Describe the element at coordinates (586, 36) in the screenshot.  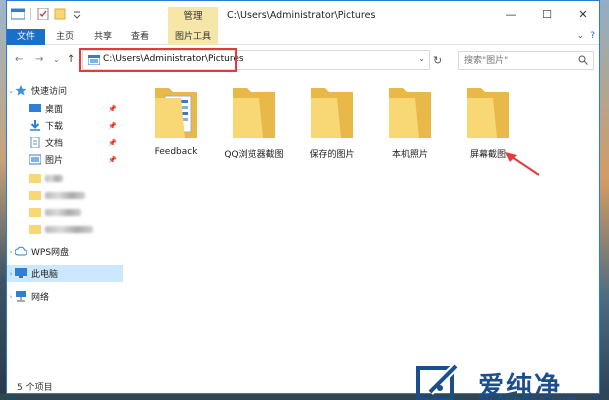
I see `ribbon-right-controls: ⌄ ?` at that location.